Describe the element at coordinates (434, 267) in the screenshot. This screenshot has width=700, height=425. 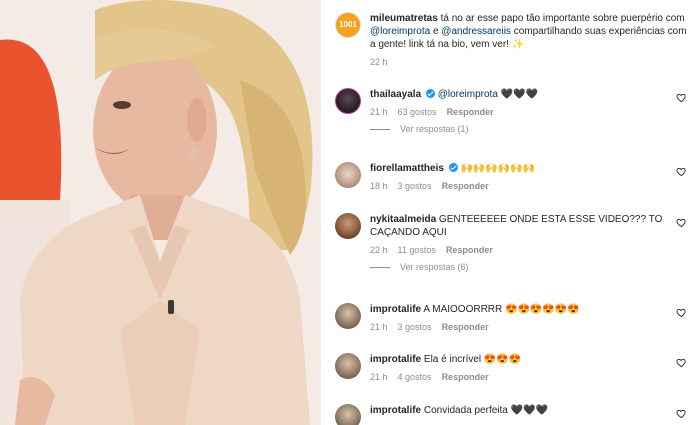
I see `view-replies-label: Ver respostas (6)` at that location.